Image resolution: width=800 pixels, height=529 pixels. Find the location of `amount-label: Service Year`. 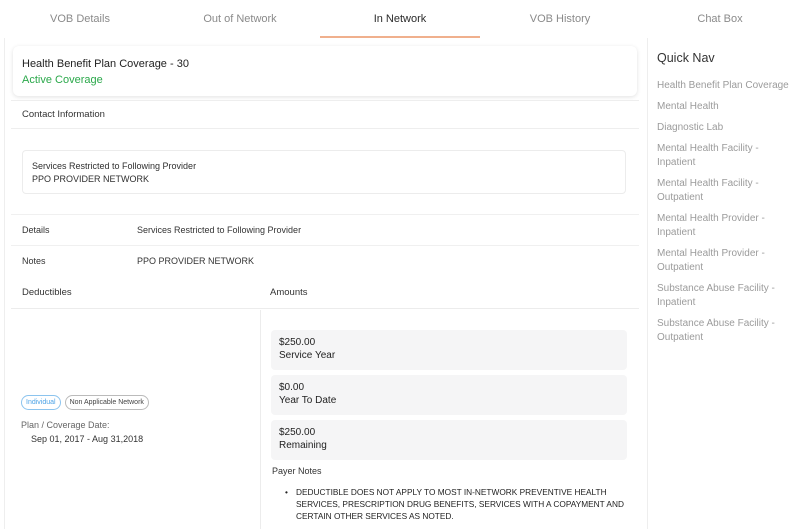

amount-label: Service Year is located at coordinates (307, 355).